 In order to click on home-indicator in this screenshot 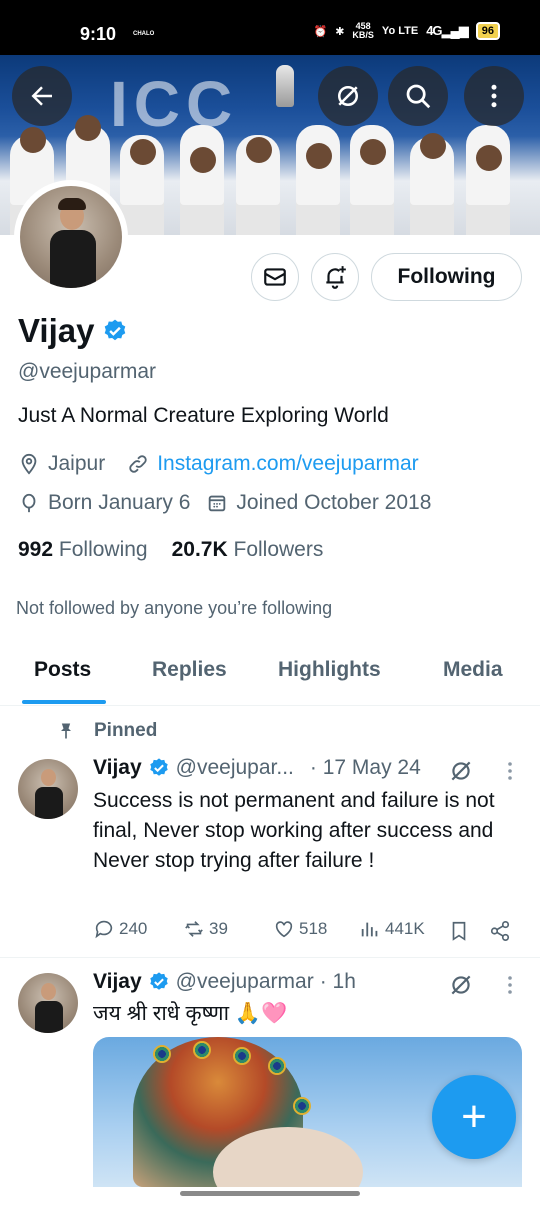, I will do `click(270, 1193)`.